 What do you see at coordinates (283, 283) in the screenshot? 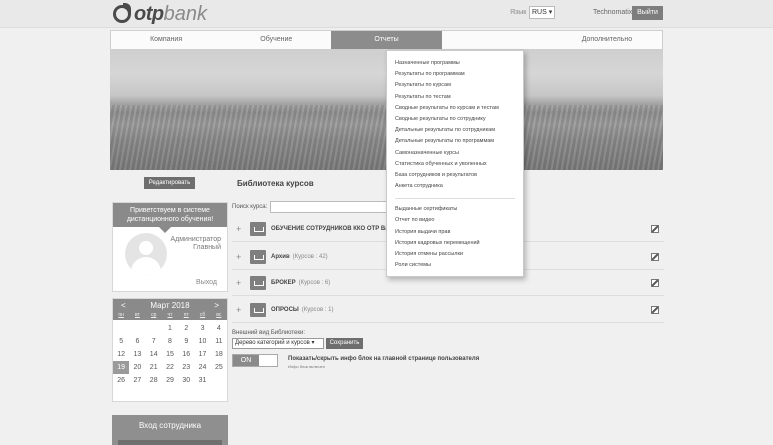
I see `course-name: БРОКЕР` at bounding box center [283, 283].